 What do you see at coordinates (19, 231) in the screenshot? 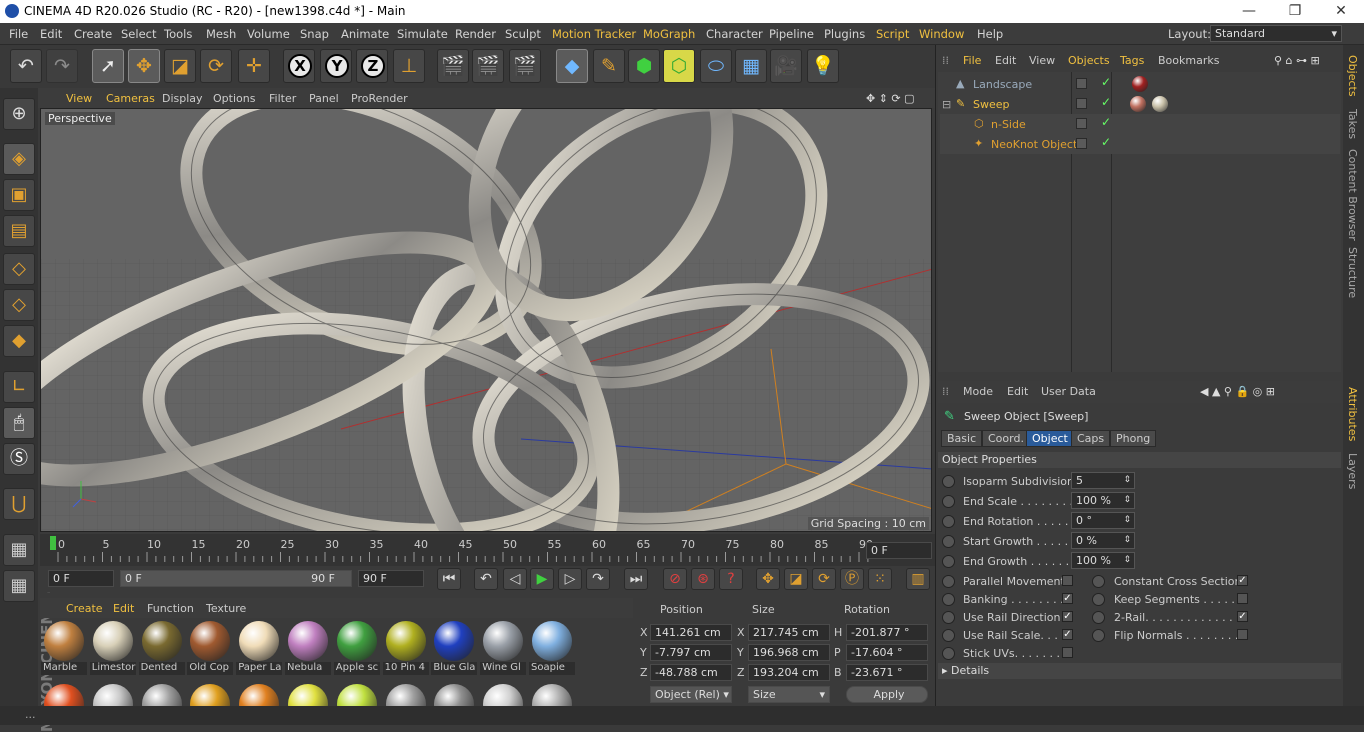
I see `workplane-mode-button: ▤` at bounding box center [19, 231].